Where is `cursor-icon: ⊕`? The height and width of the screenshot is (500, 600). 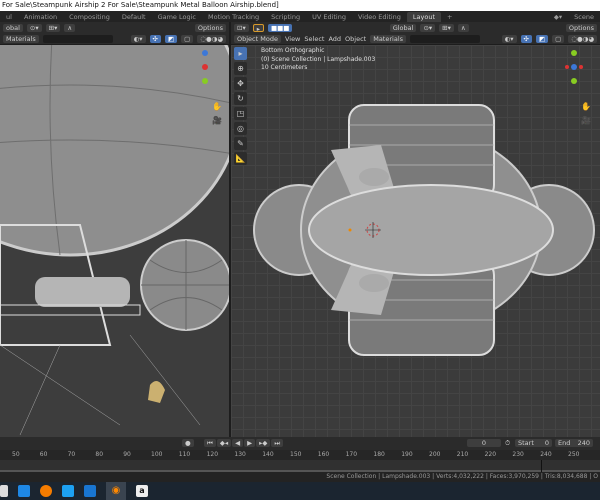
cursor-icon: ⊕ is located at coordinates (240, 68).